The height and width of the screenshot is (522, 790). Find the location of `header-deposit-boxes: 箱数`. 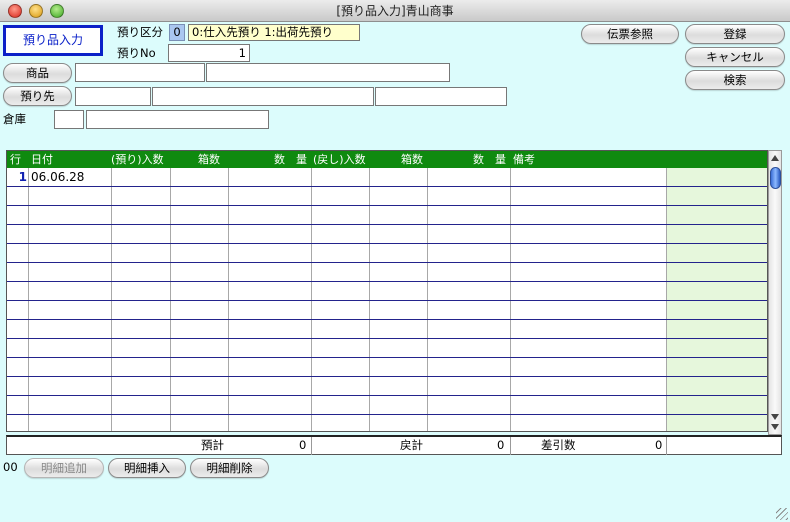

header-deposit-boxes: 箱数 is located at coordinates (209, 159).